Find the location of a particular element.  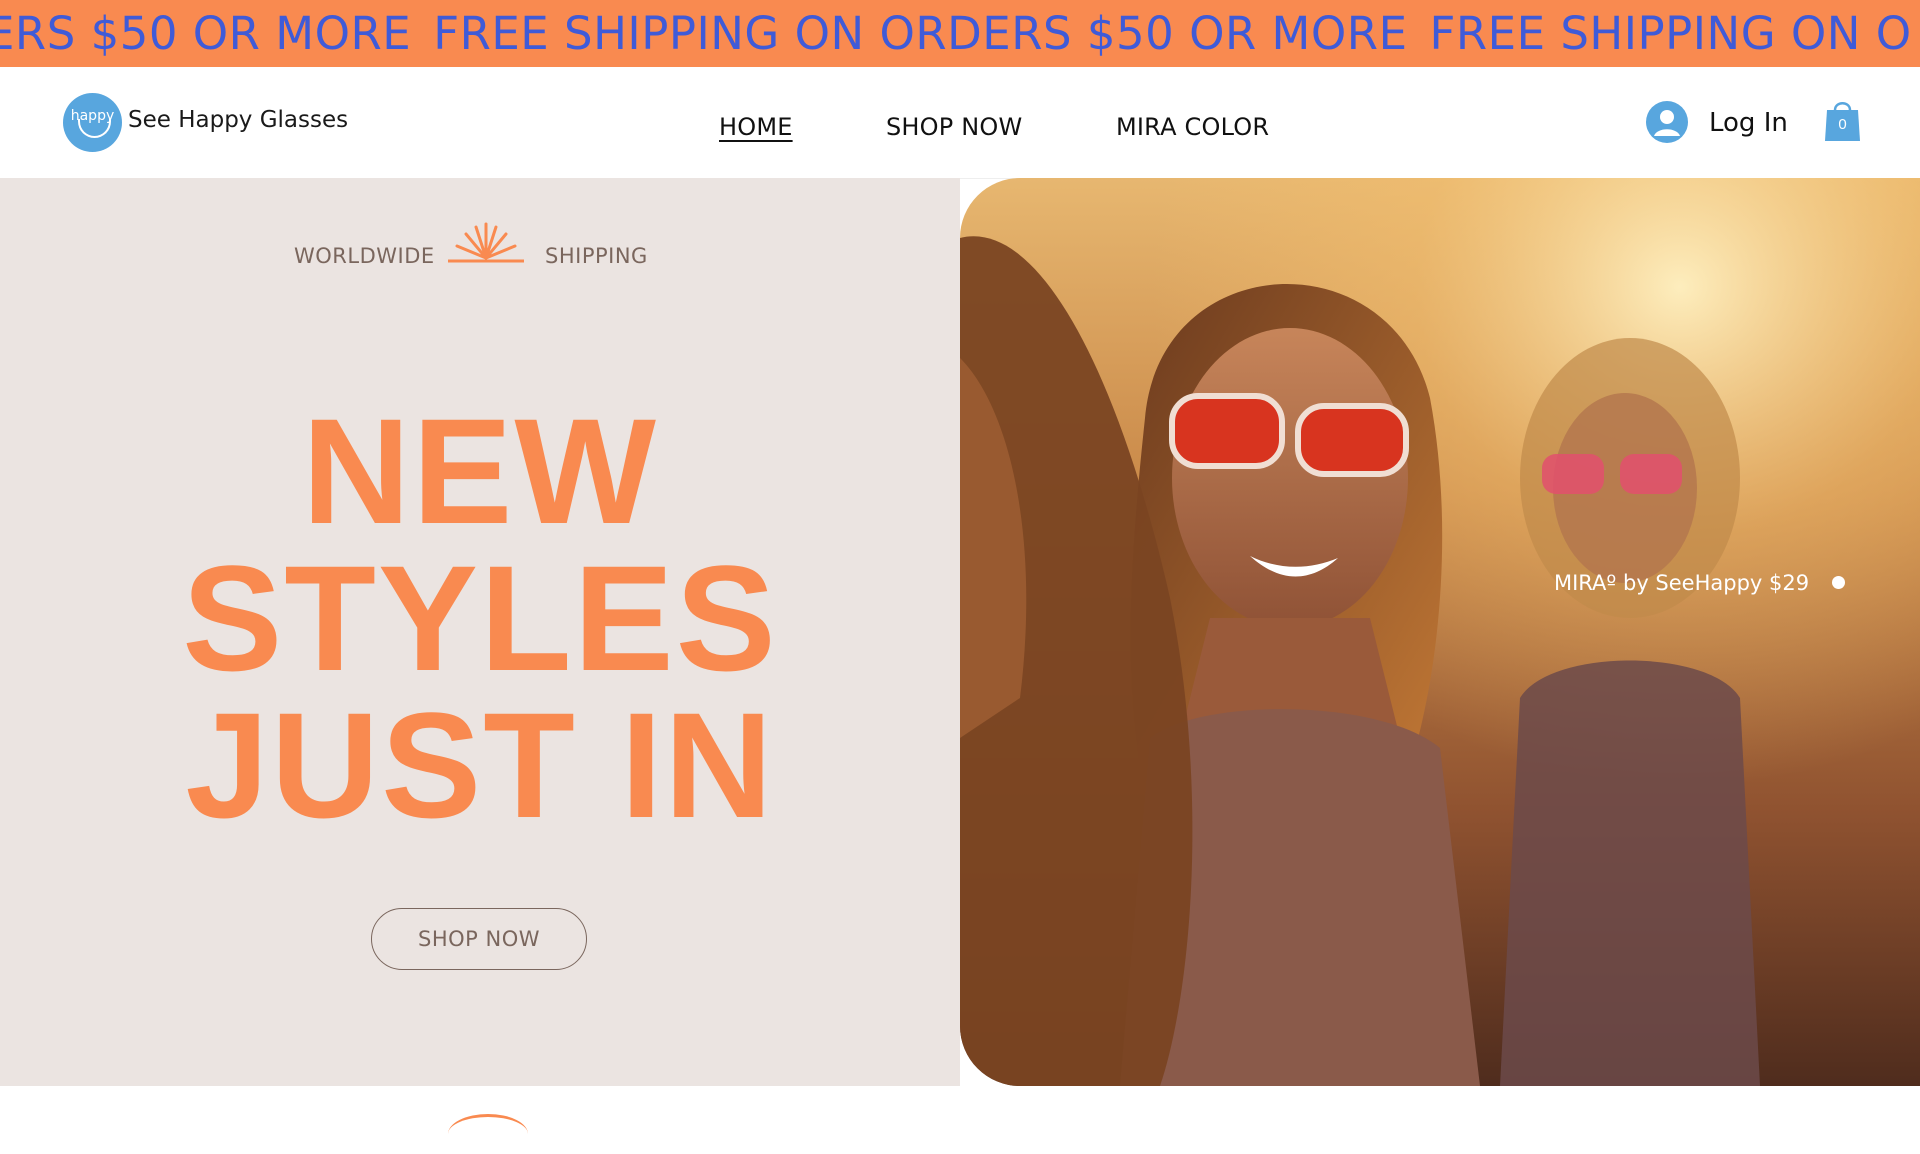

brand-logo: happy is located at coordinates (92, 122).